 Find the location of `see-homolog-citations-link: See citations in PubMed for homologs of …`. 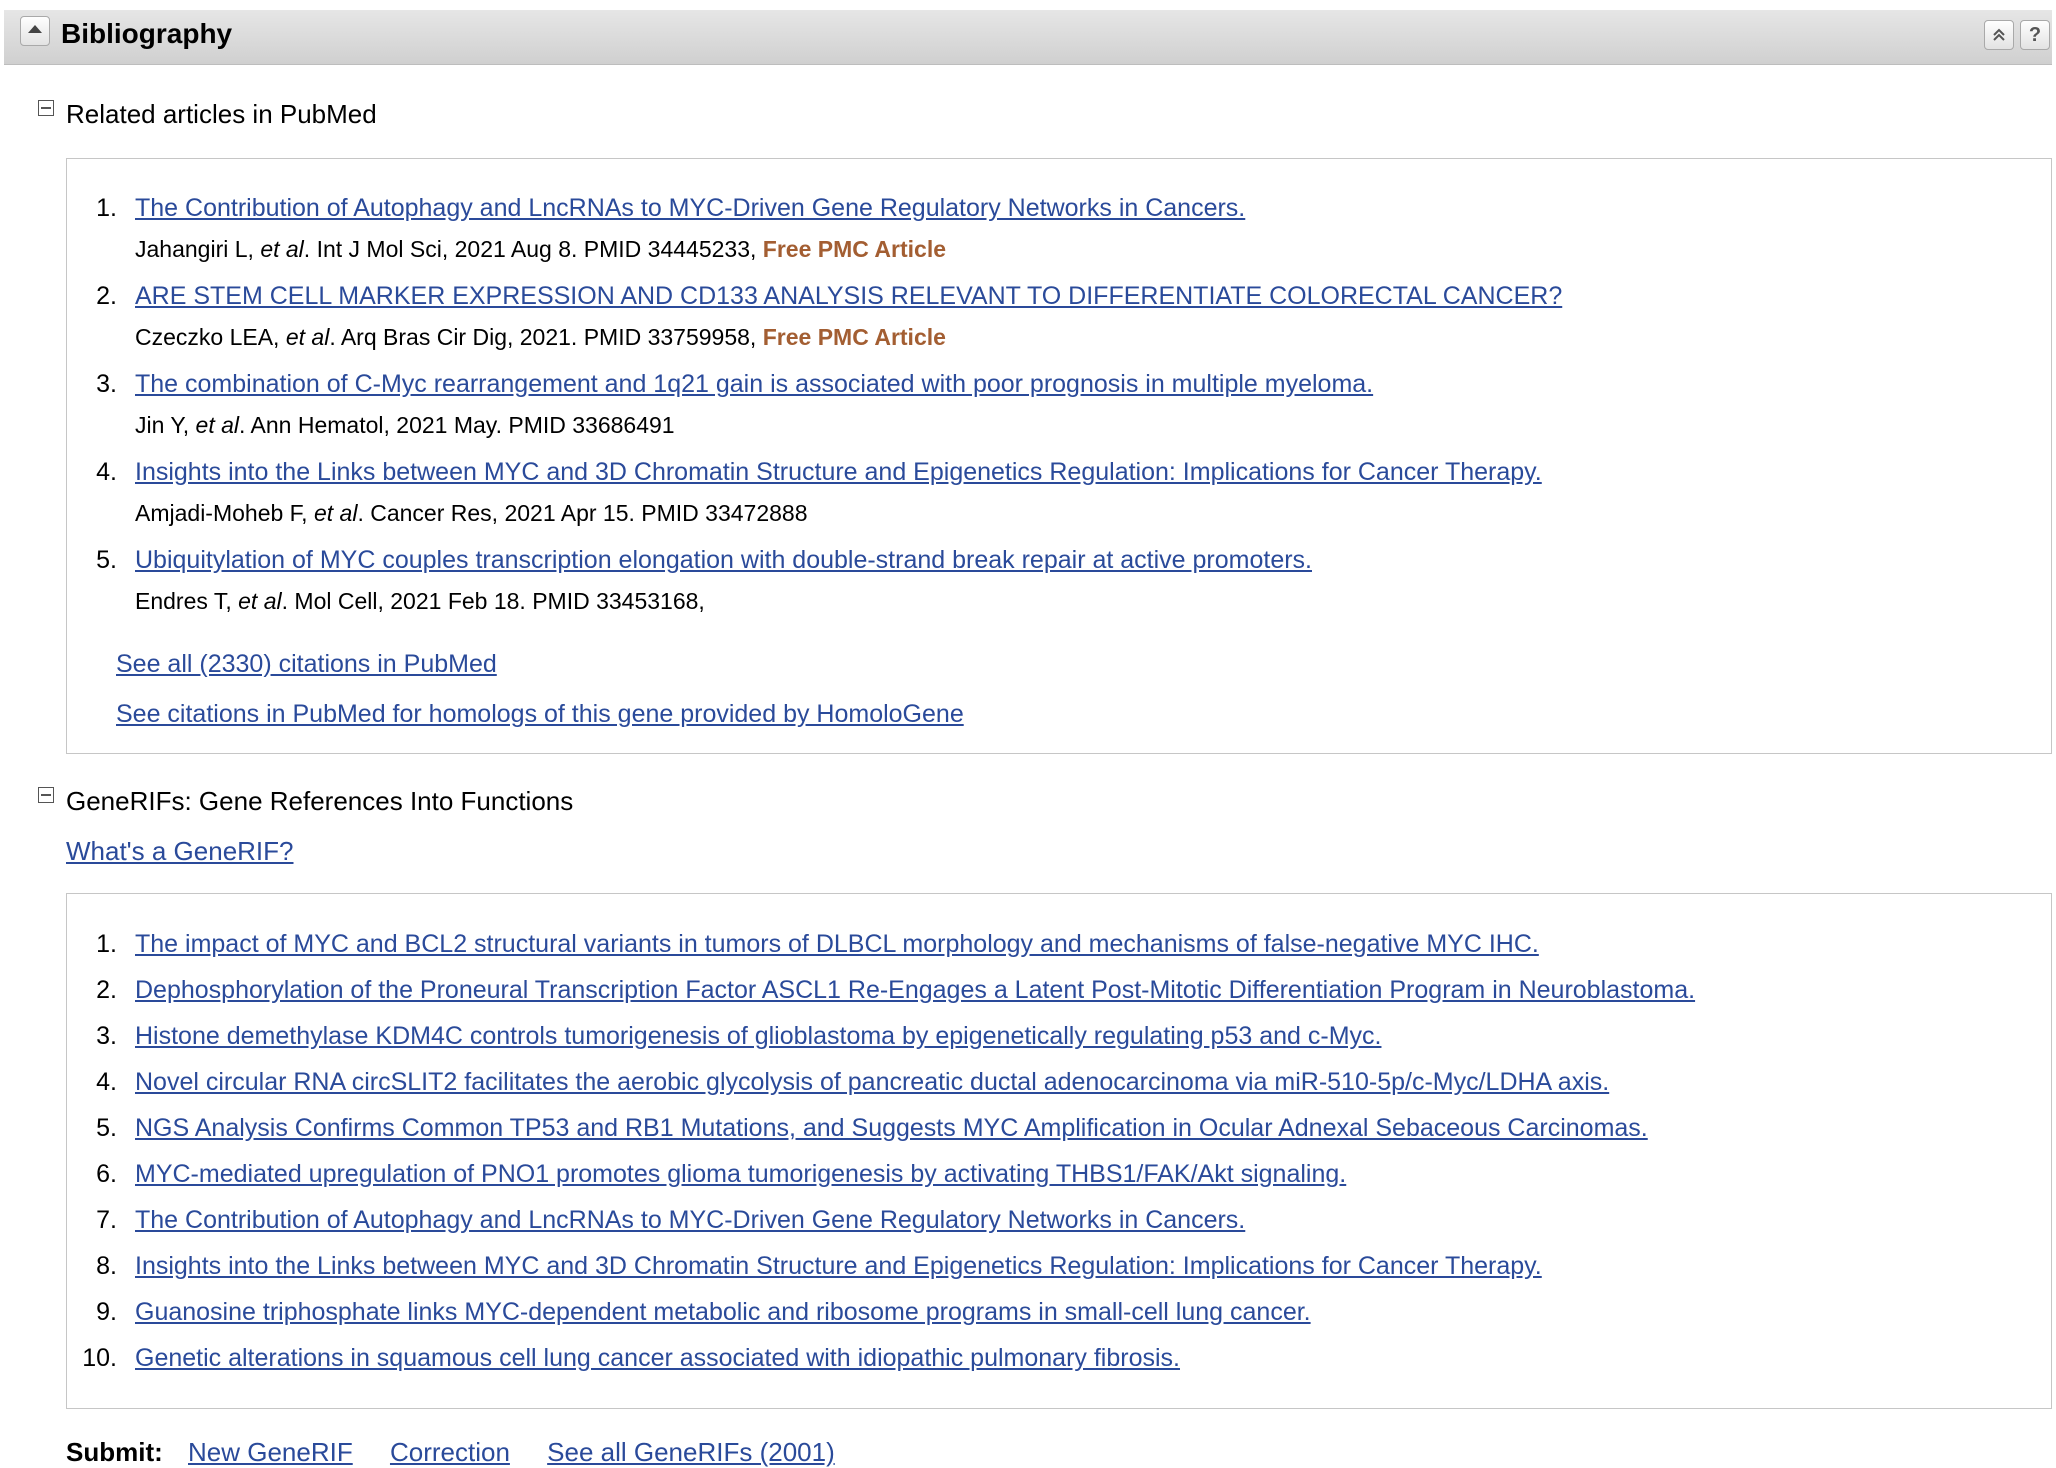

see-homolog-citations-link: See citations in PubMed for homologs of … is located at coordinates (540, 714).